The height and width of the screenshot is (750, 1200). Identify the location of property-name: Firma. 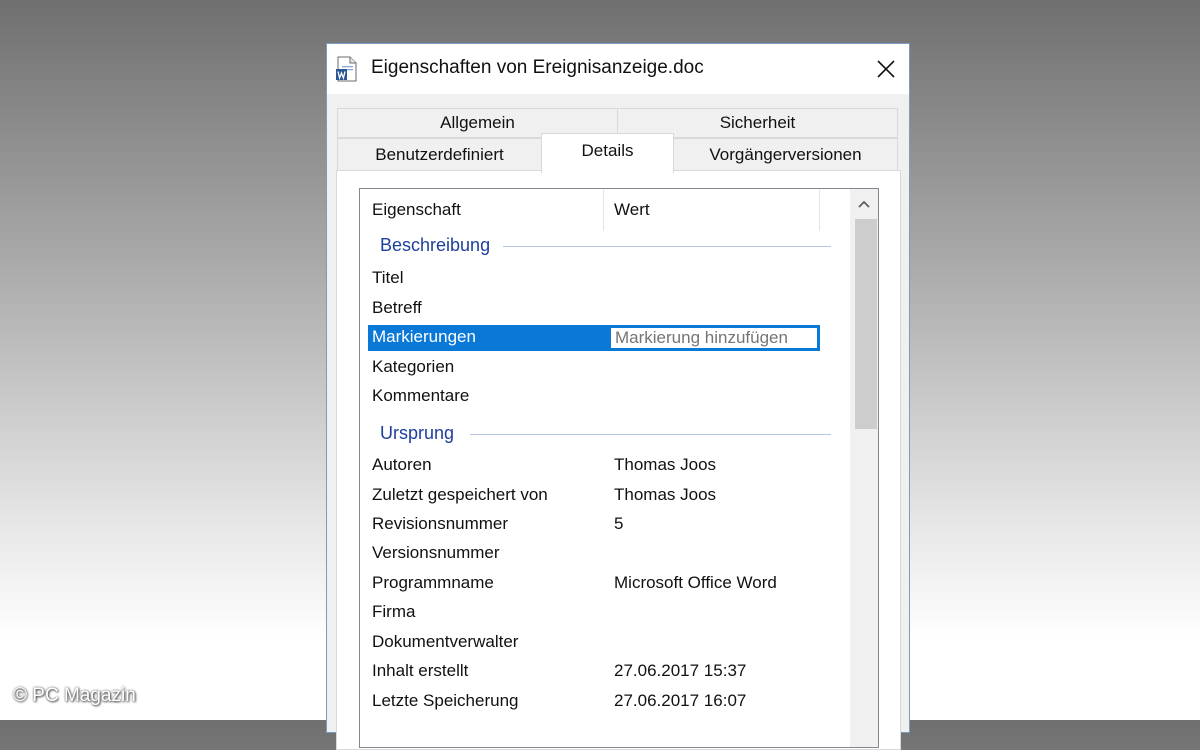
(394, 611).